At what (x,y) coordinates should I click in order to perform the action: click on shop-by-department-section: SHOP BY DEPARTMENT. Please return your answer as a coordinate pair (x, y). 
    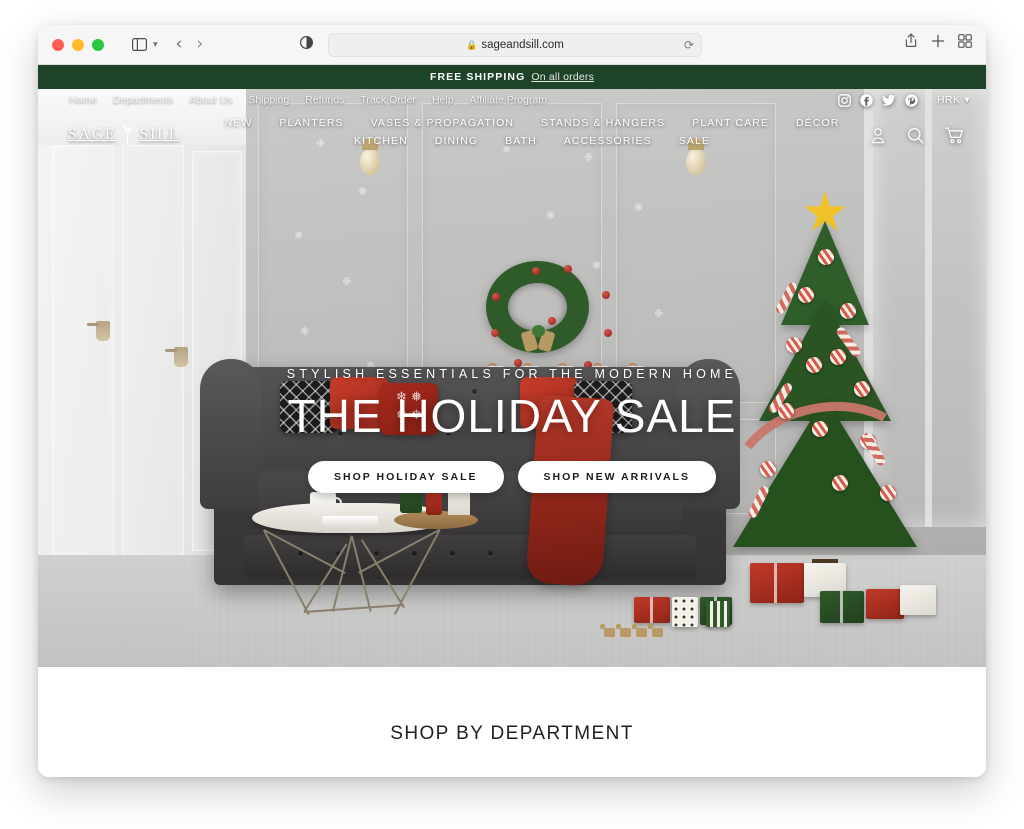
    Looking at the image, I should click on (512, 722).